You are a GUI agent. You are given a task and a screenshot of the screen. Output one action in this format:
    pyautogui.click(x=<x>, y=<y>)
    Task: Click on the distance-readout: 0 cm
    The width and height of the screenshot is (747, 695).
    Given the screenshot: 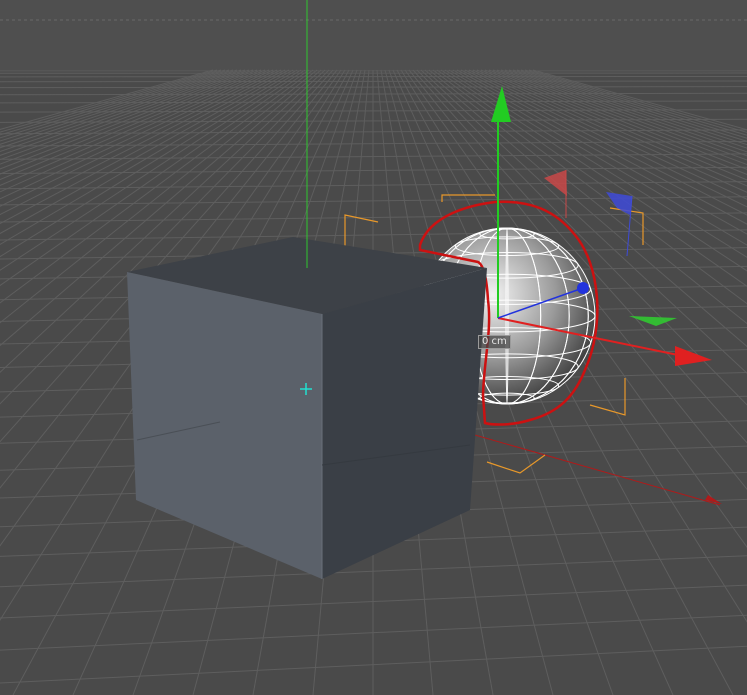 What is the action you would take?
    pyautogui.click(x=494, y=342)
    